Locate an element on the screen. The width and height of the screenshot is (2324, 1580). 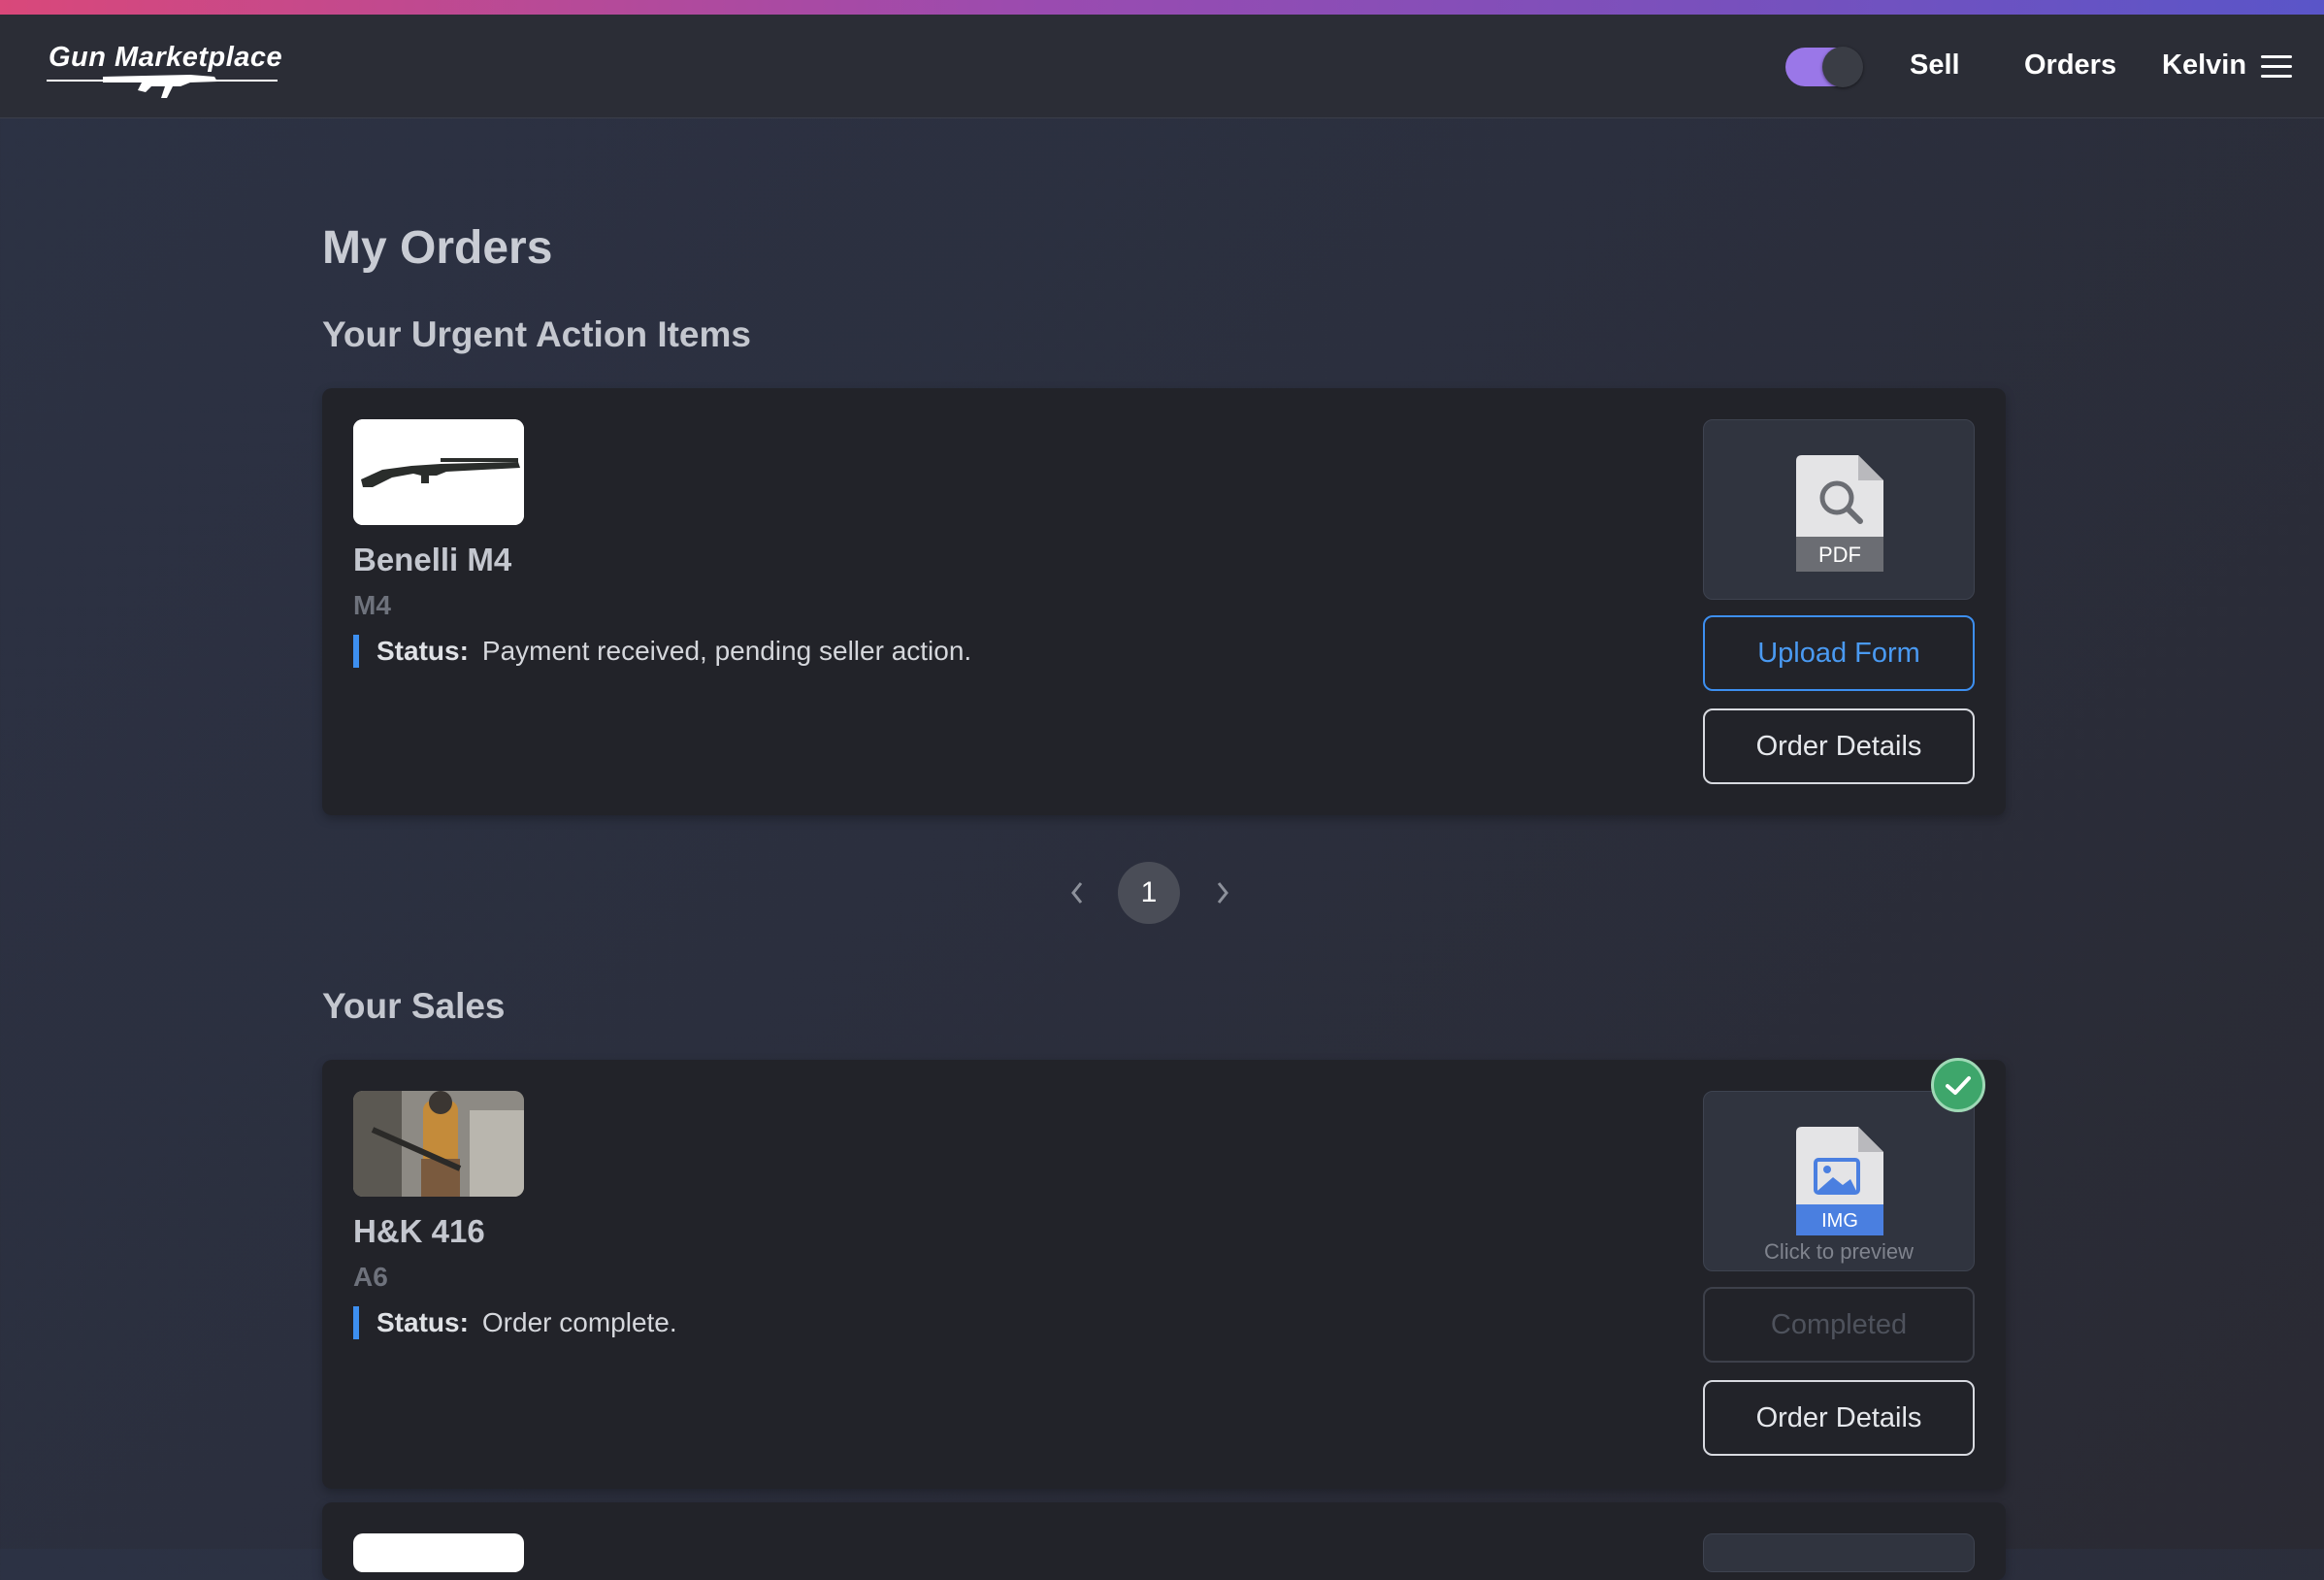
nav-sell-link: Sell is located at coordinates (1935, 65).